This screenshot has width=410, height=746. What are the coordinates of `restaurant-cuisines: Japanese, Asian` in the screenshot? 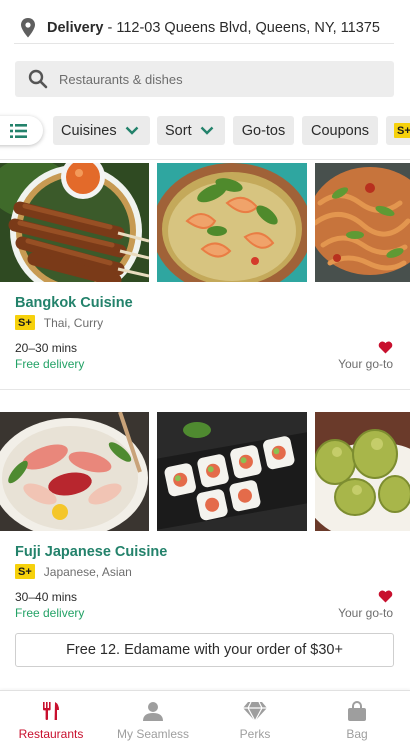 It's located at (87, 571).